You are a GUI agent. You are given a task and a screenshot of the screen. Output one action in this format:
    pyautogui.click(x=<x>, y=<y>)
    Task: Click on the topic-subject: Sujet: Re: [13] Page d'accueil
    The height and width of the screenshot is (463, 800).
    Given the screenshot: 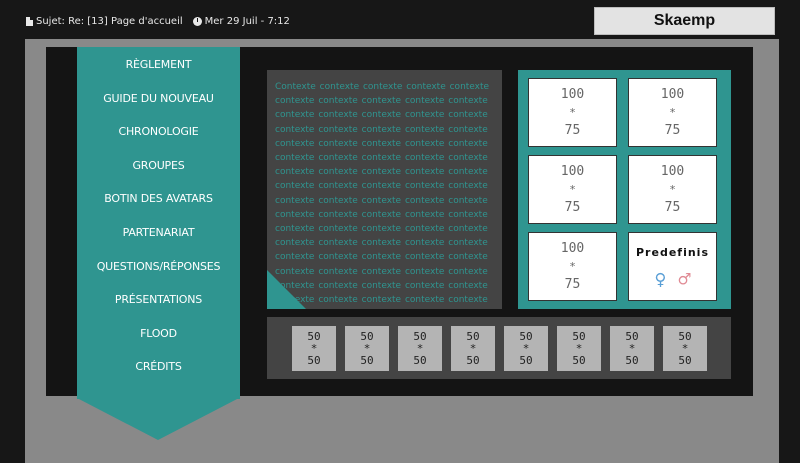 What is the action you would take?
    pyautogui.click(x=109, y=21)
    